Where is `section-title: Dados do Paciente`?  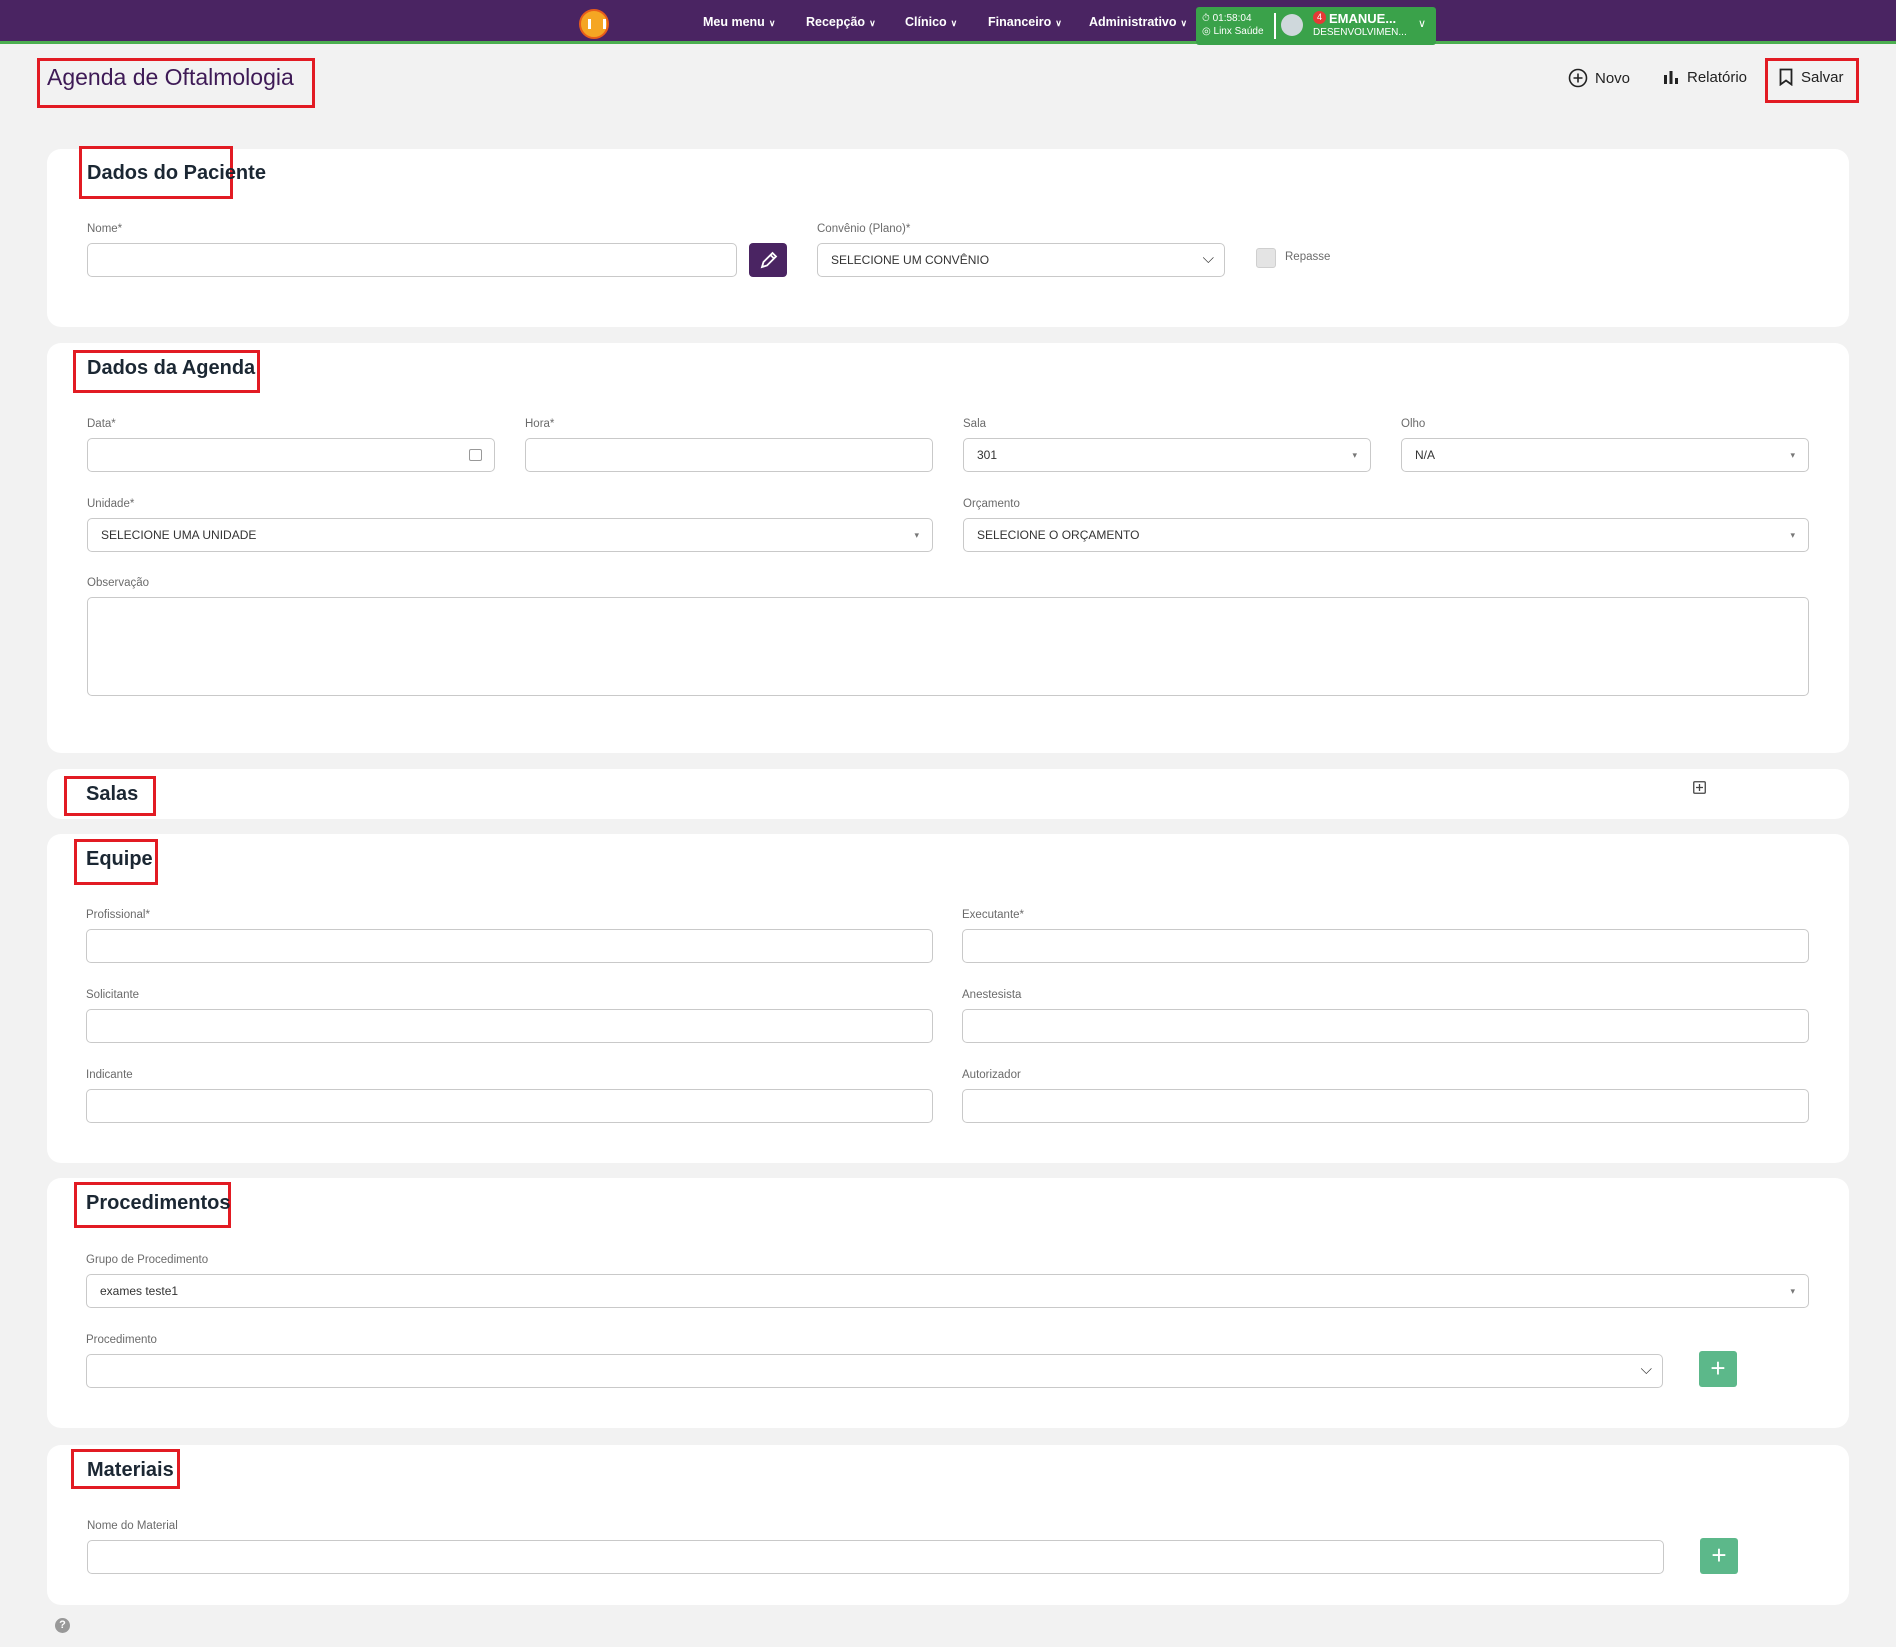 section-title: Dados do Paciente is located at coordinates (176, 173).